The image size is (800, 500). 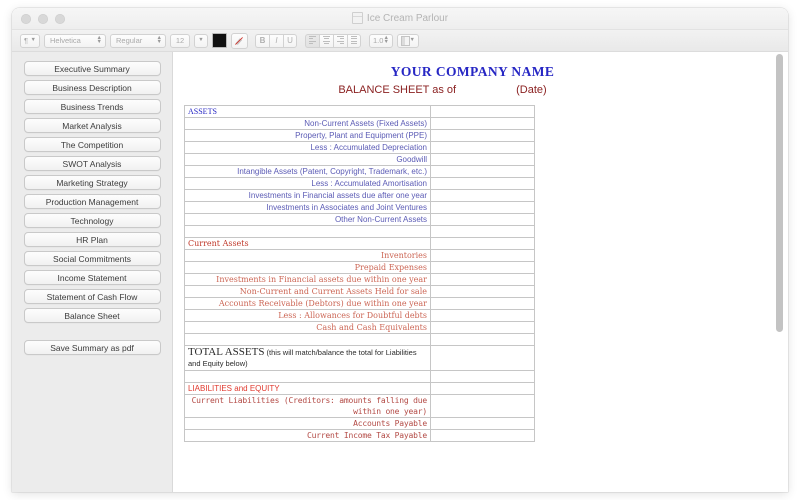 What do you see at coordinates (290, 40) in the screenshot?
I see `underline-button: U` at bounding box center [290, 40].